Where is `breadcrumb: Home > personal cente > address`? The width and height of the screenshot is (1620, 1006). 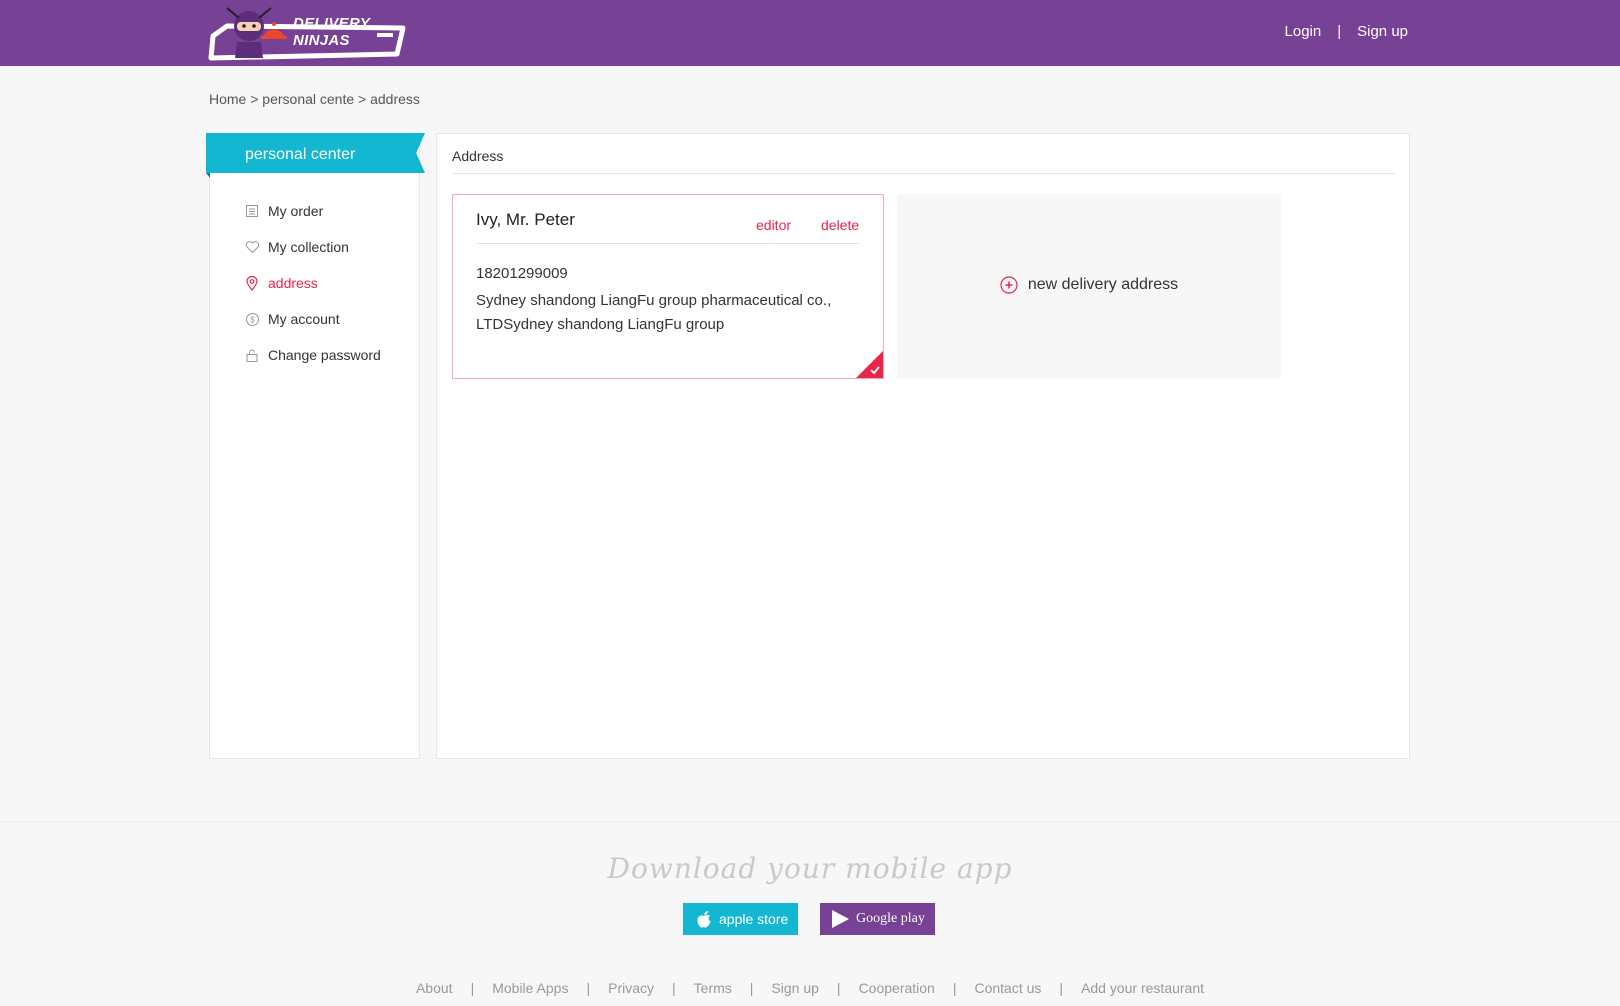 breadcrumb: Home > personal cente > address is located at coordinates (314, 99).